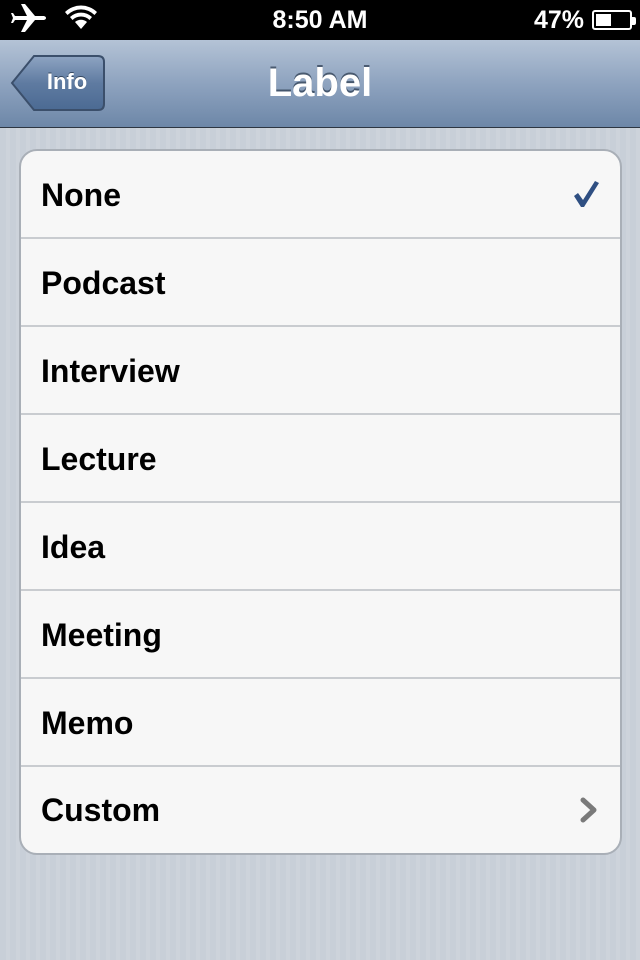 Image resolution: width=640 pixels, height=960 pixels. What do you see at coordinates (87, 723) in the screenshot?
I see `list-item-label: Memo` at bounding box center [87, 723].